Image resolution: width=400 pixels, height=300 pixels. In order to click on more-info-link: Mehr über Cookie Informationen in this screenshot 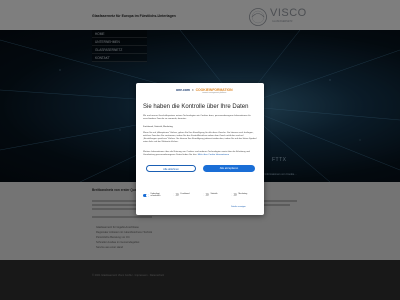, I will do `click(213, 155)`.